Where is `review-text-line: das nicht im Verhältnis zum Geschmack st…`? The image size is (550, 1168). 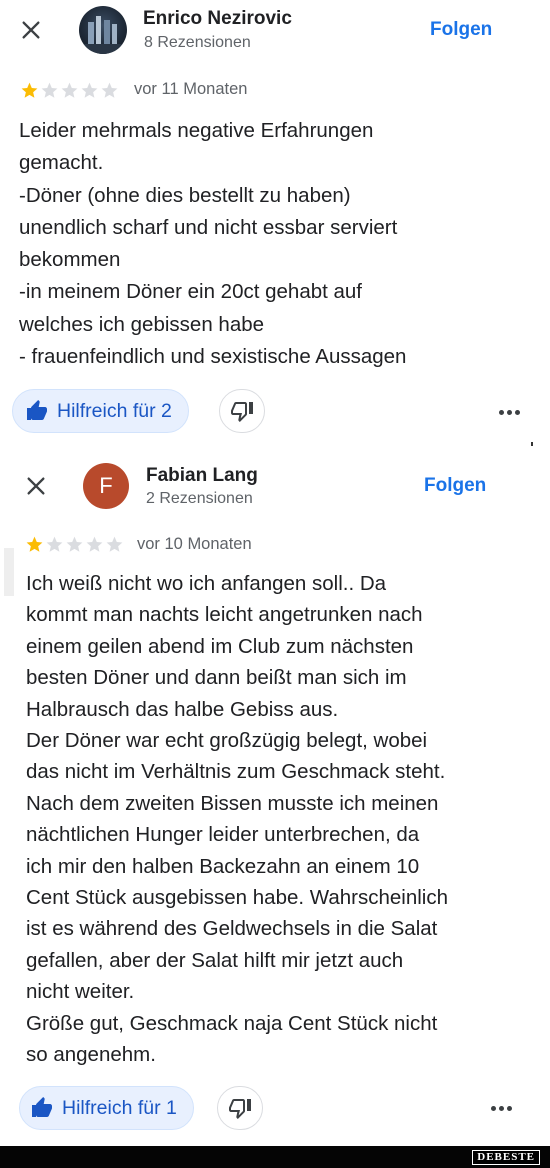 review-text-line: das nicht im Verhältnis zum Geschmack st… is located at coordinates (236, 772).